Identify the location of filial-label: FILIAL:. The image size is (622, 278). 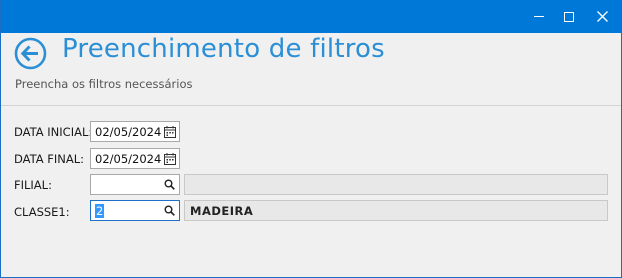
(33, 185).